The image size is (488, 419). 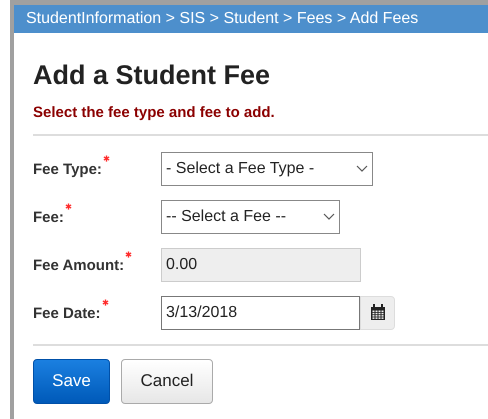 What do you see at coordinates (154, 113) in the screenshot?
I see `instruction-text: Select the fee type and fee to add.` at bounding box center [154, 113].